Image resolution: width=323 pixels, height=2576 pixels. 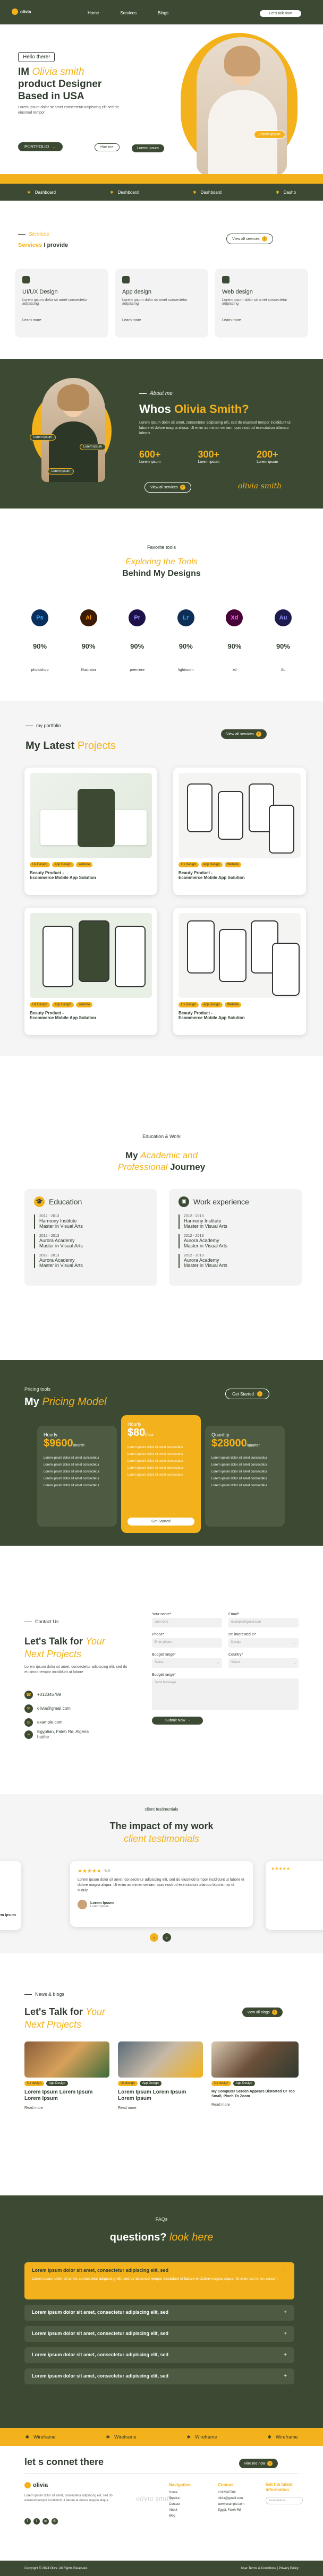 What do you see at coordinates (280, 14) in the screenshot?
I see `lets-talk-button: Let's talk now` at bounding box center [280, 14].